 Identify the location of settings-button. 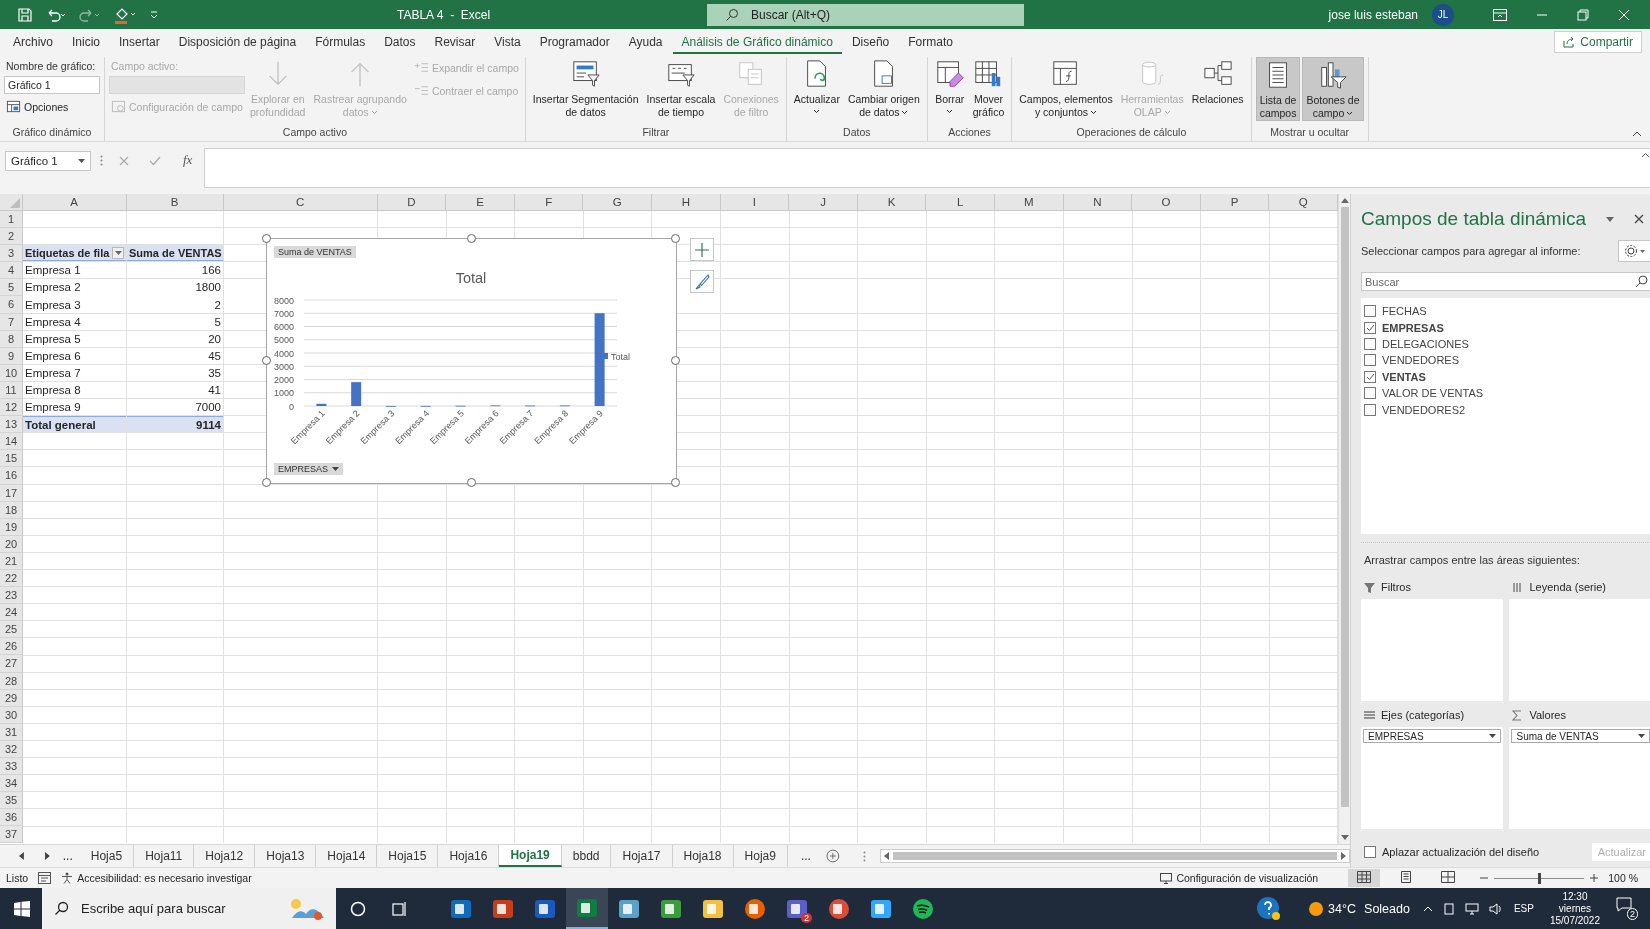
(1633, 251).